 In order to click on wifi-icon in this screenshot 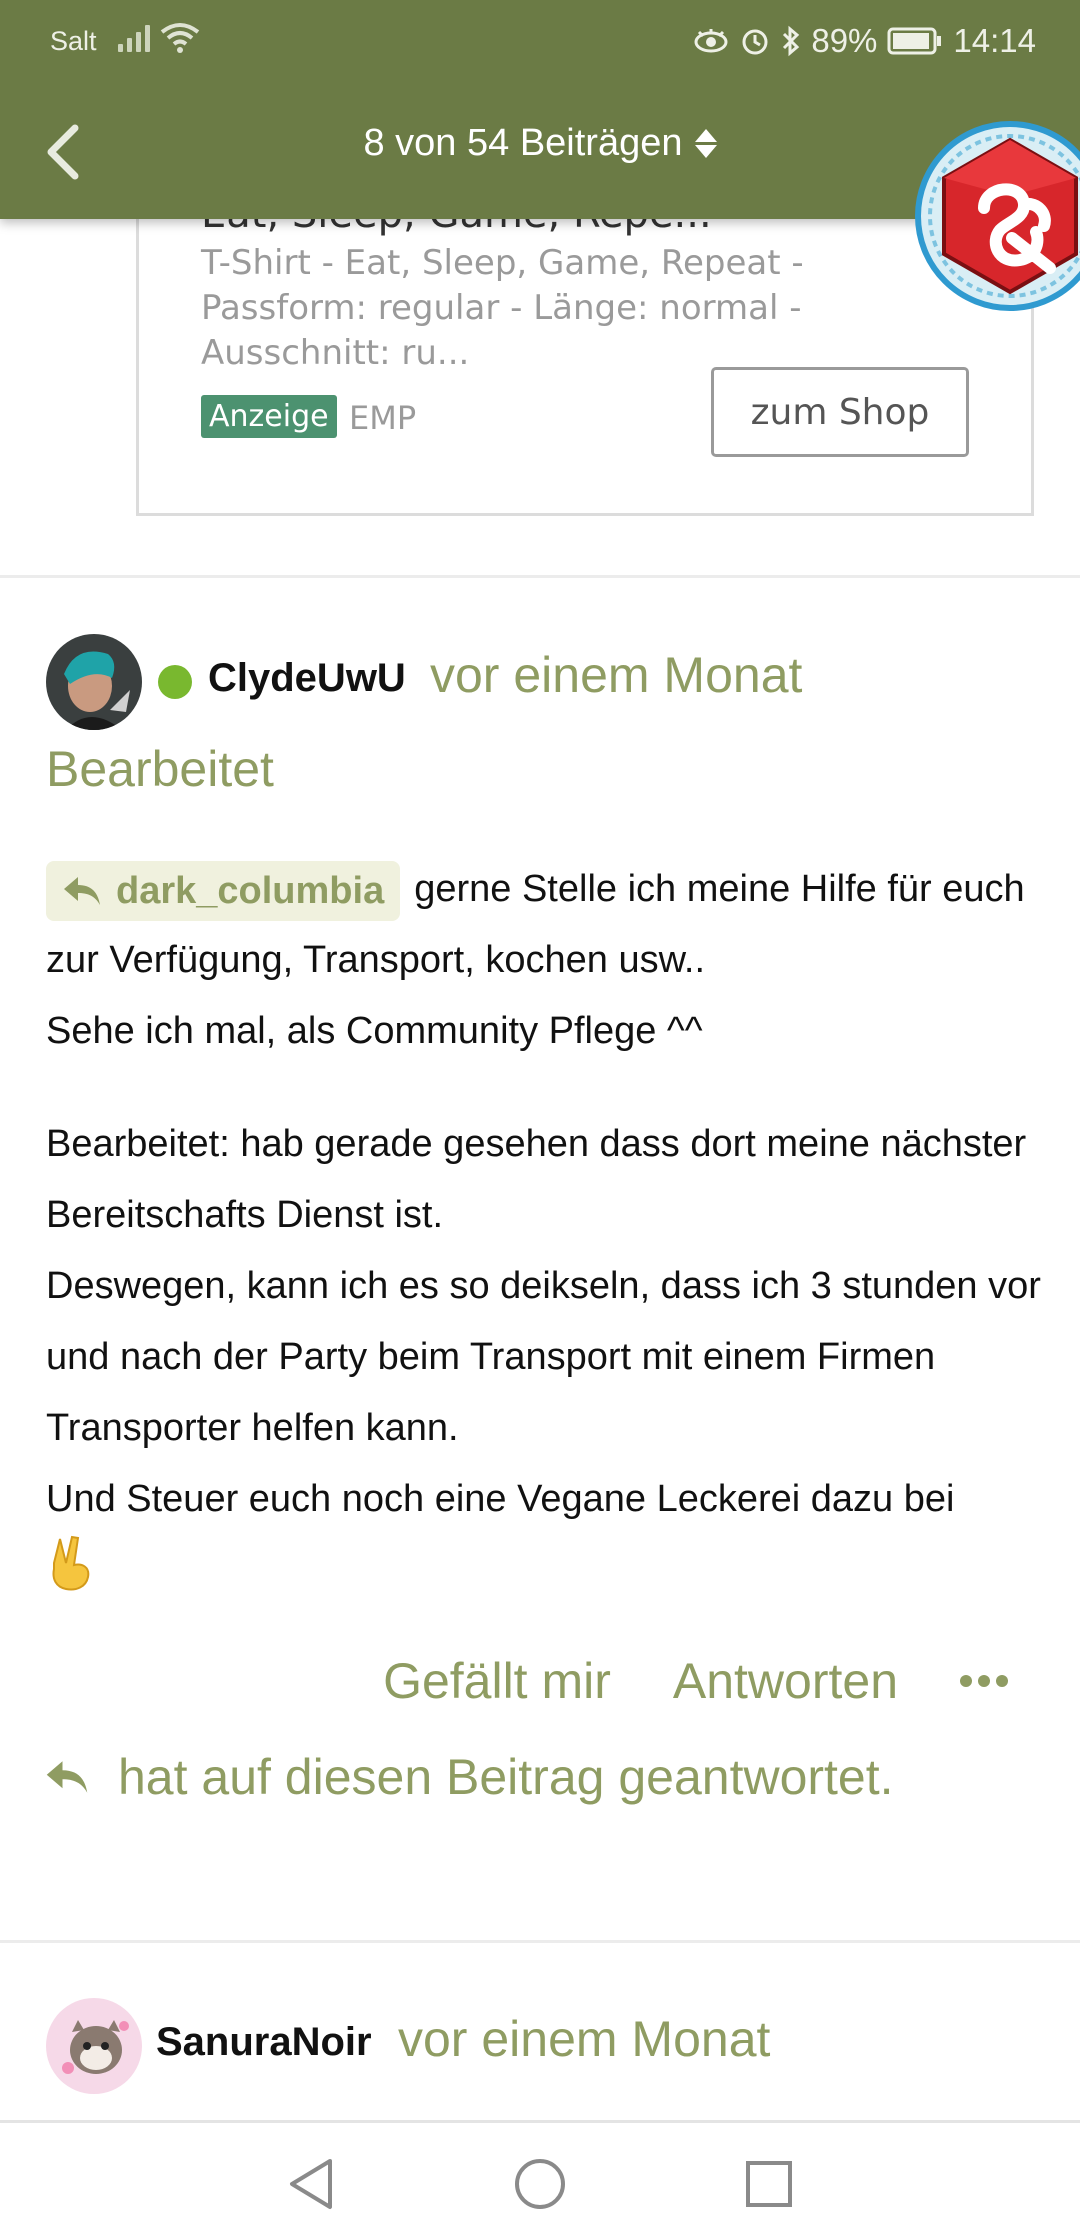, I will do `click(180, 38)`.